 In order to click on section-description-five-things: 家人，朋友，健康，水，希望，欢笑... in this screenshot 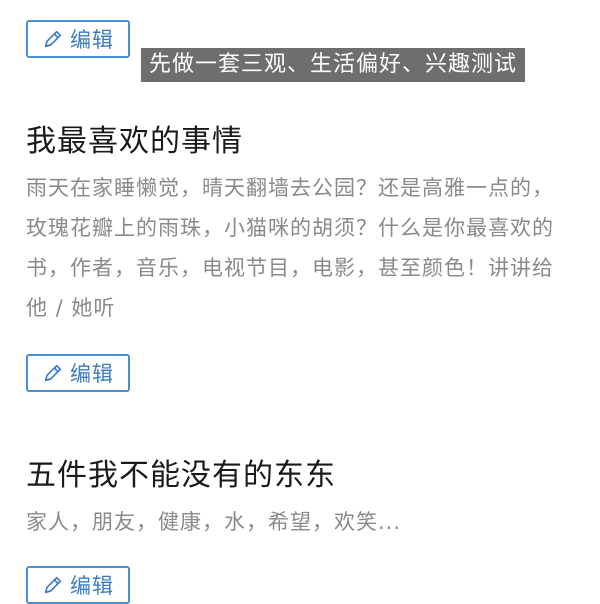, I will do `click(214, 522)`.